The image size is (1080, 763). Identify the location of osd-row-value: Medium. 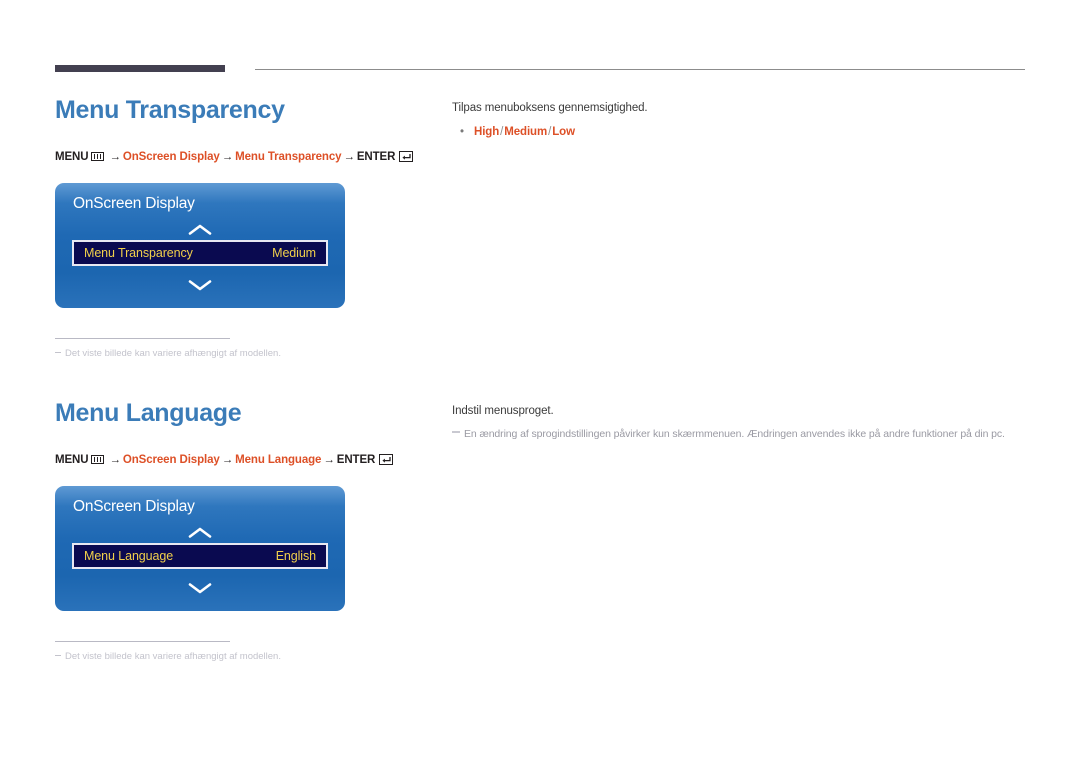
(294, 253).